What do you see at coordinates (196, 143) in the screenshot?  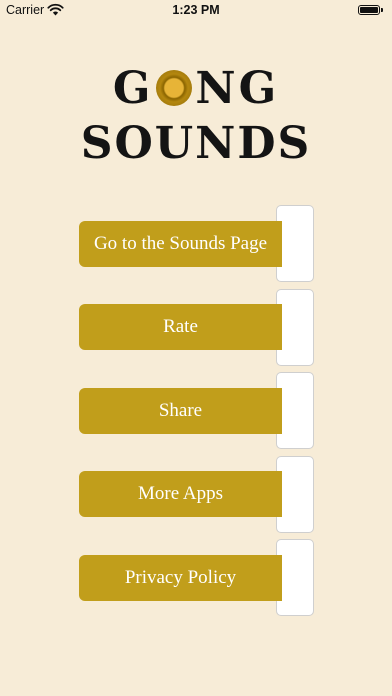 I see `app-title-line2: SOUNDS` at bounding box center [196, 143].